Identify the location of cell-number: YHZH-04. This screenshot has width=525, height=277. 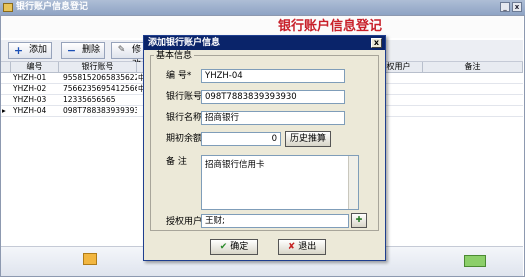
(30, 110).